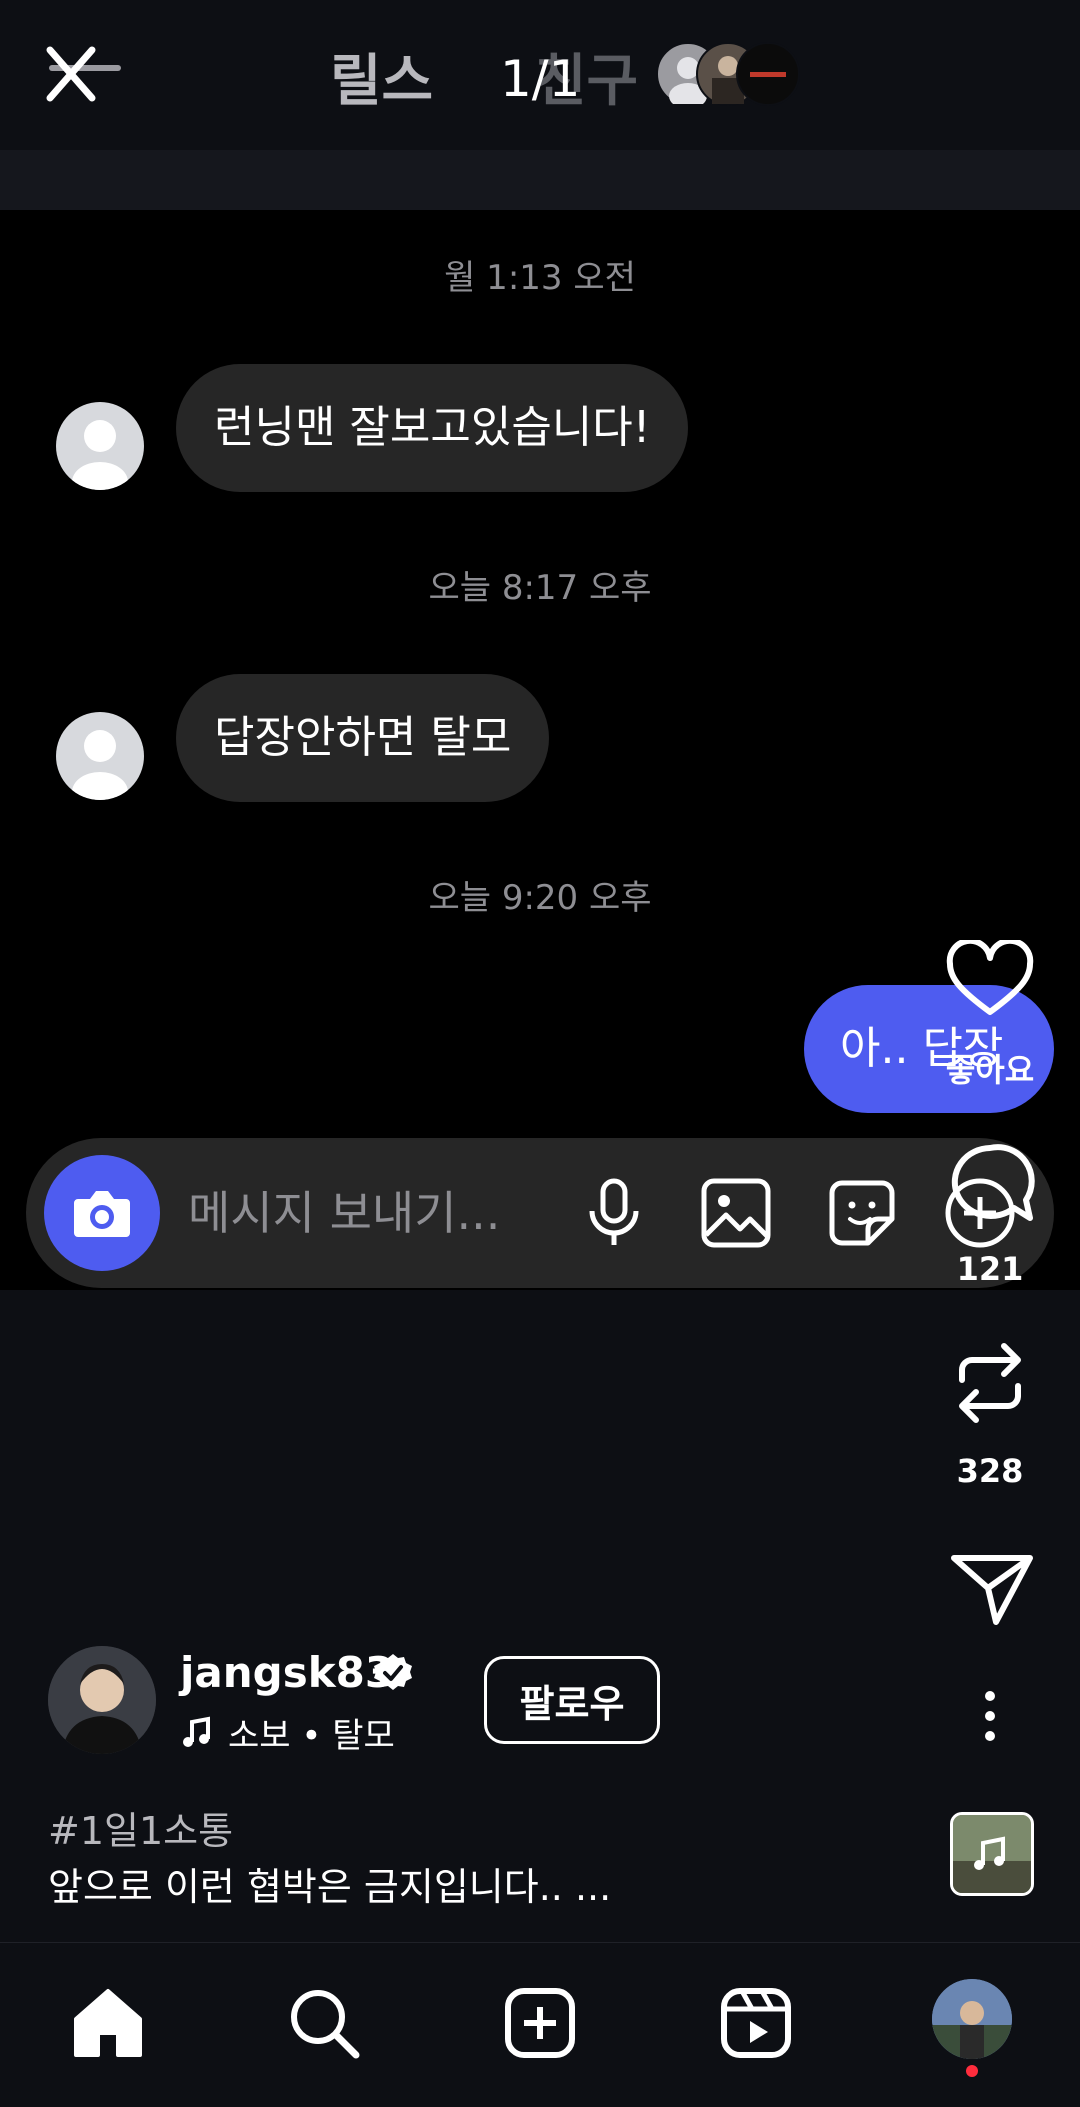 This screenshot has height=2107, width=1080. I want to click on sticker-icon, so click(862, 1213).